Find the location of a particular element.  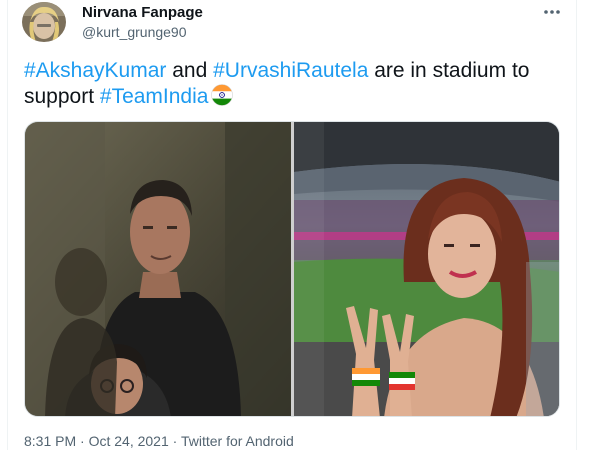

avatar is located at coordinates (44, 22).